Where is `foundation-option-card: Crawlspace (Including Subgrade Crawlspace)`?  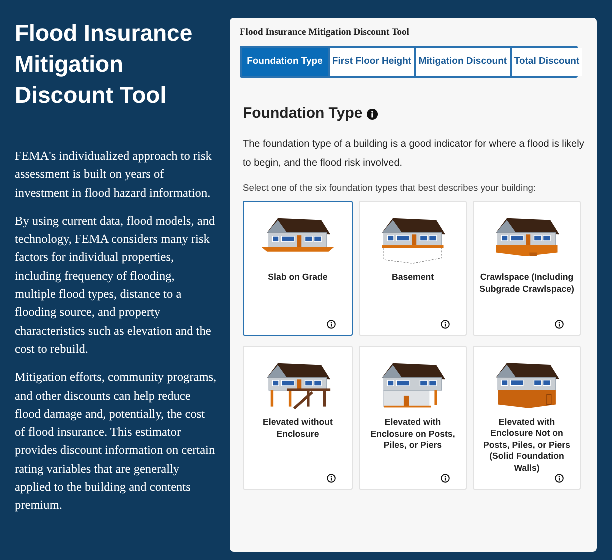 foundation-option-card: Crawlspace (Including Subgrade Crawlspace) is located at coordinates (527, 268).